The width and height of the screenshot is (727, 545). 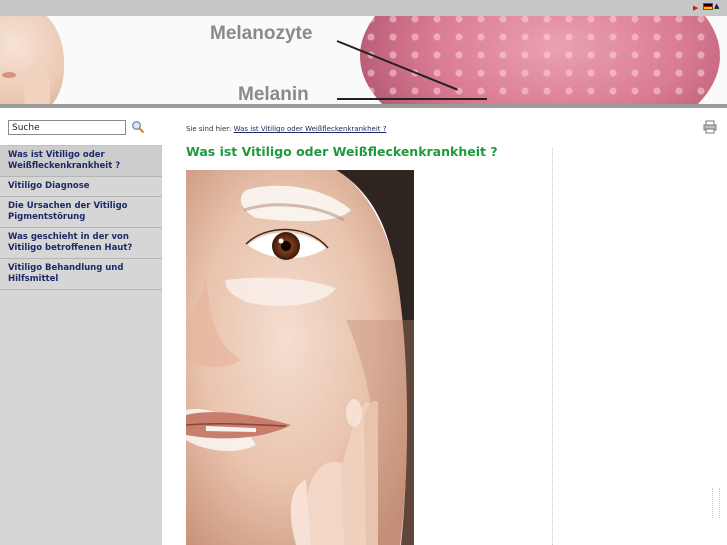 I want to click on printer-icon, so click(x=710, y=127).